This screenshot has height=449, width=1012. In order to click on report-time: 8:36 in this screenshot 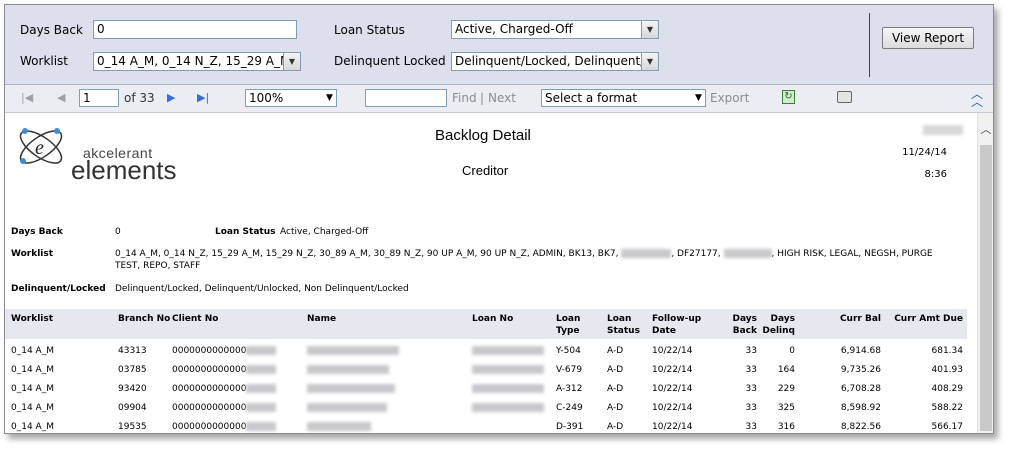, I will do `click(935, 174)`.